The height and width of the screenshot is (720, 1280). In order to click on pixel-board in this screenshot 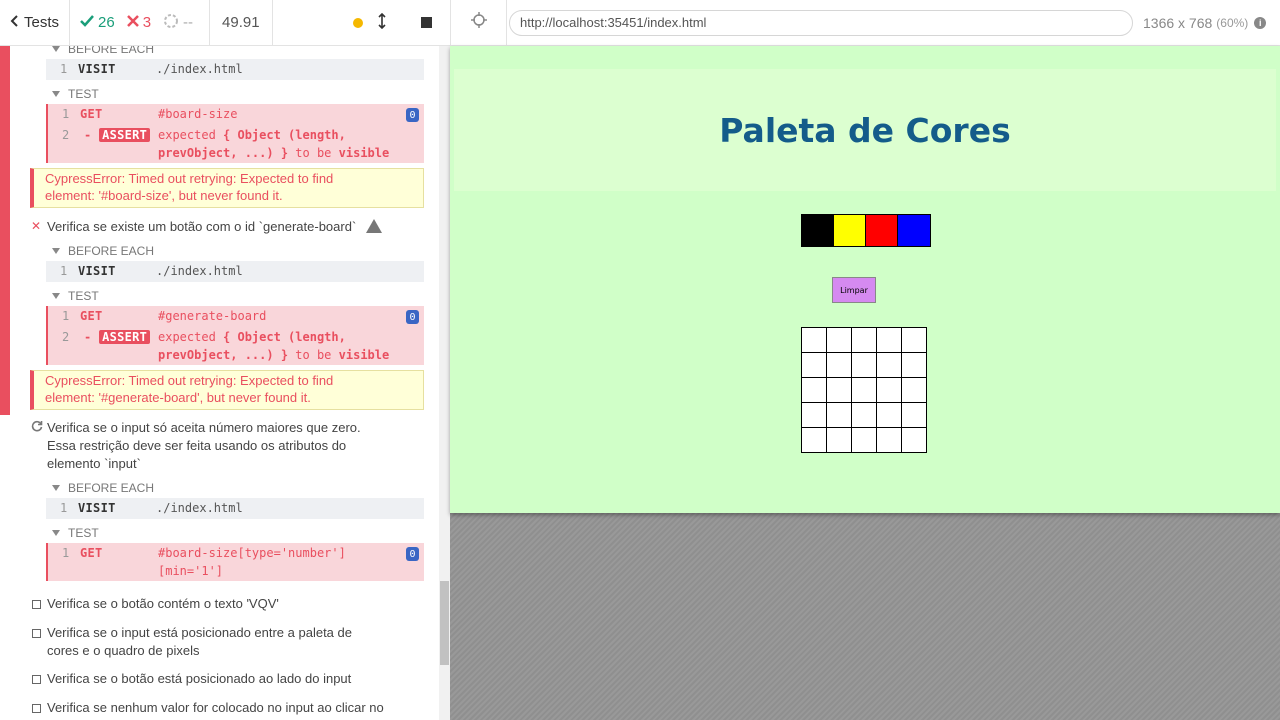, I will do `click(864, 390)`.